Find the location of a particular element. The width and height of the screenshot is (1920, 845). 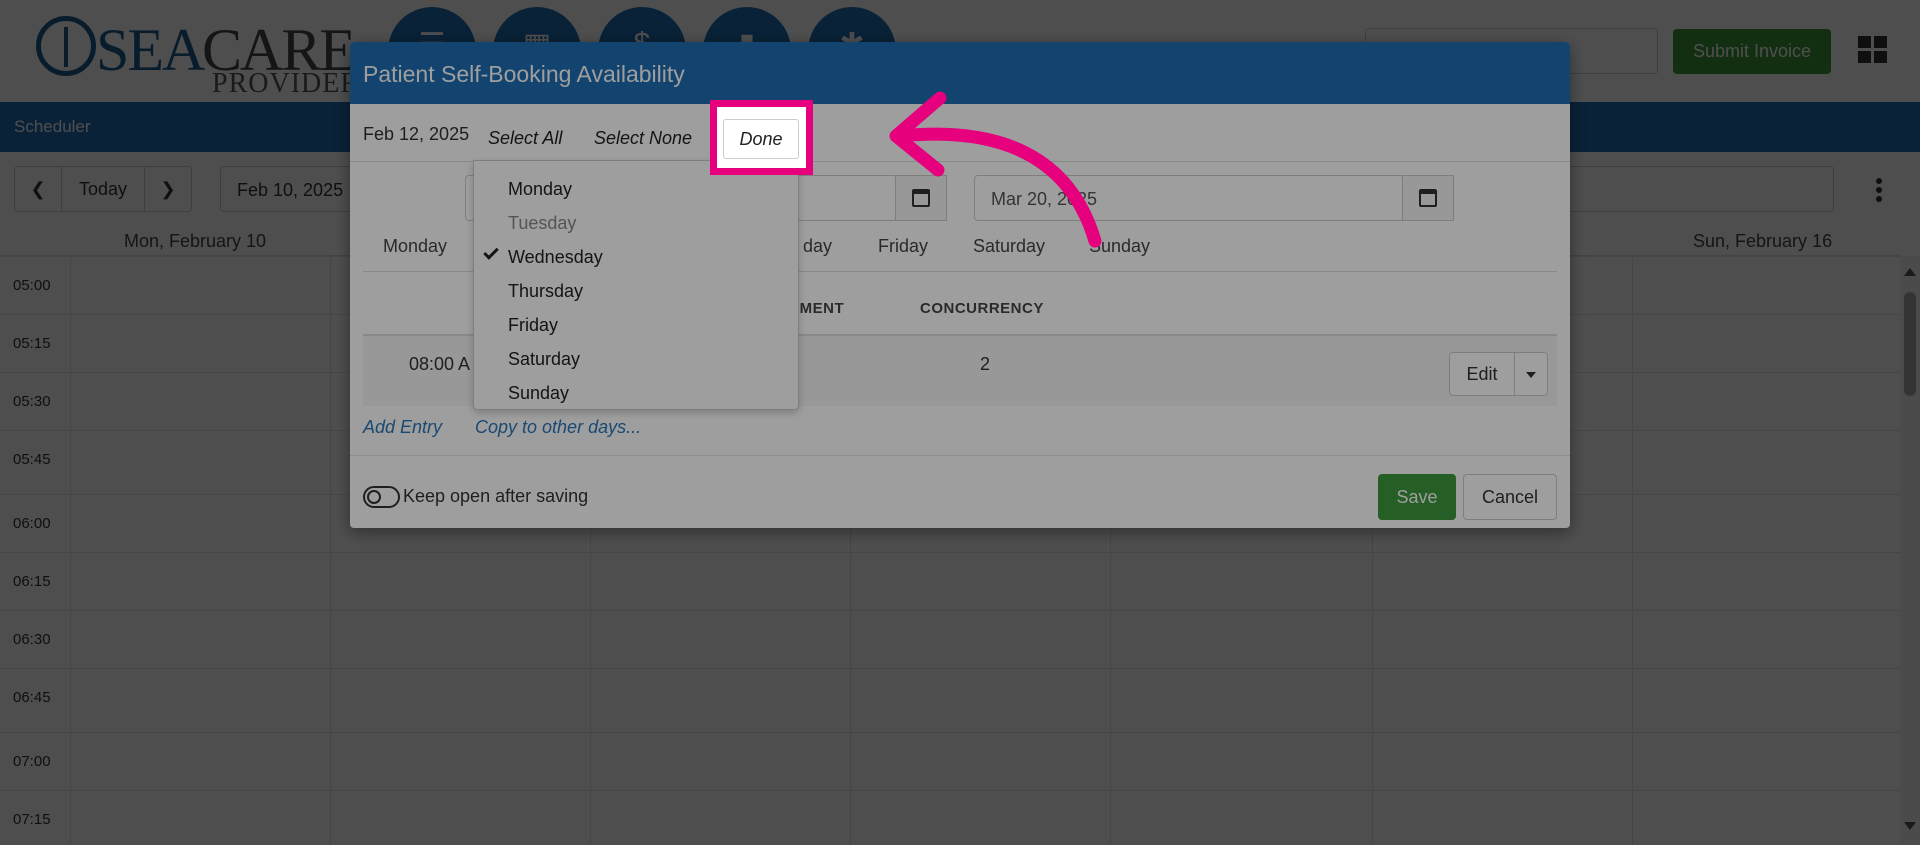

tutorial-arrow-icon is located at coordinates (995, 169).